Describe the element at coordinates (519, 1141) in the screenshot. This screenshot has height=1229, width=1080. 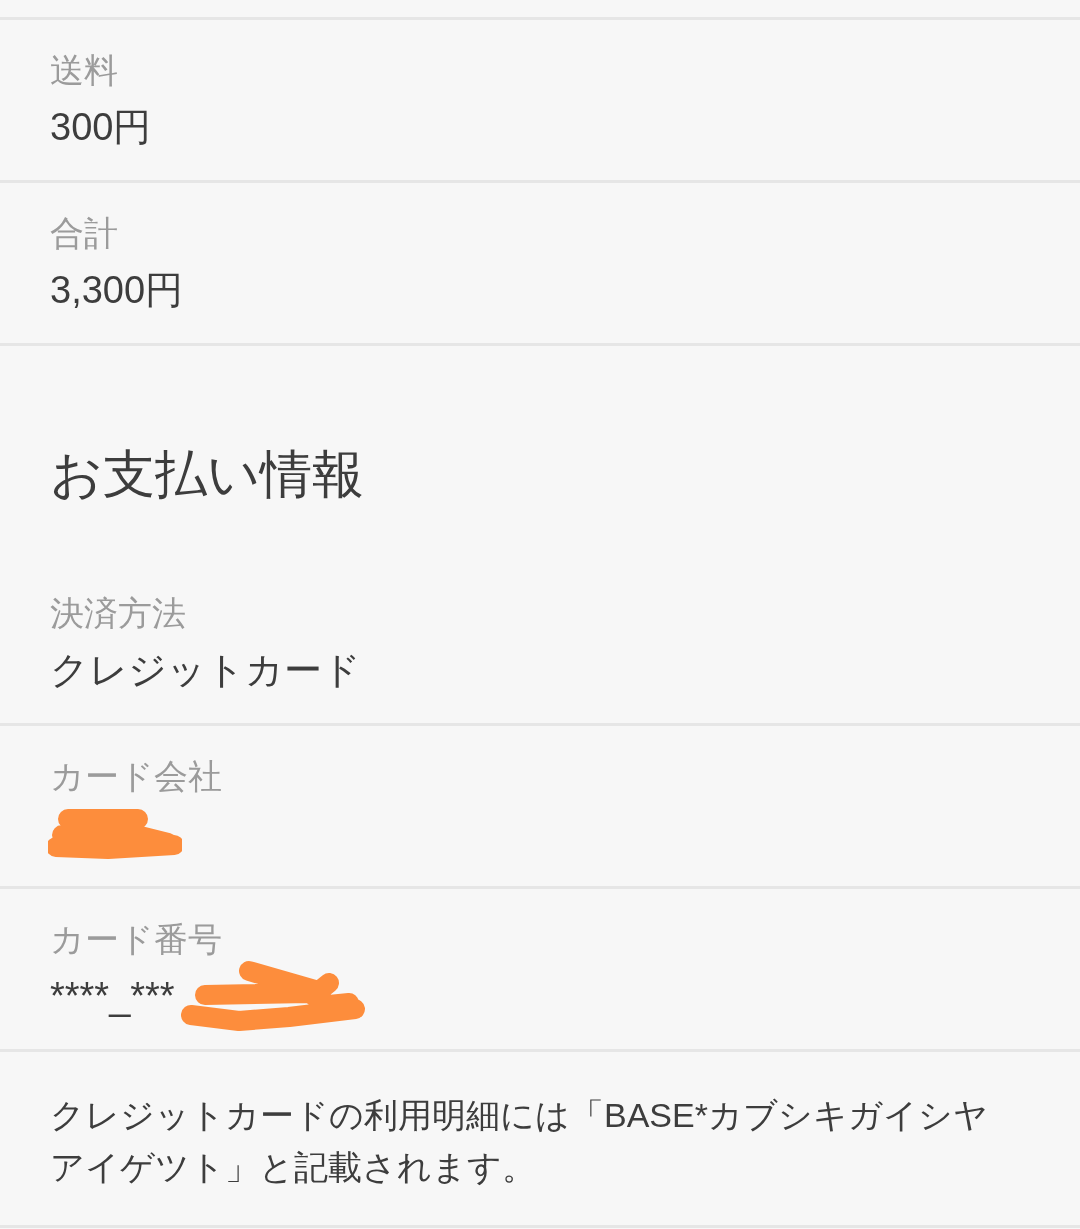
I see `note-text: クレジットカードの利用明細には「BASE*カブシキガイシヤアイゲツト」と記載されます。` at that location.